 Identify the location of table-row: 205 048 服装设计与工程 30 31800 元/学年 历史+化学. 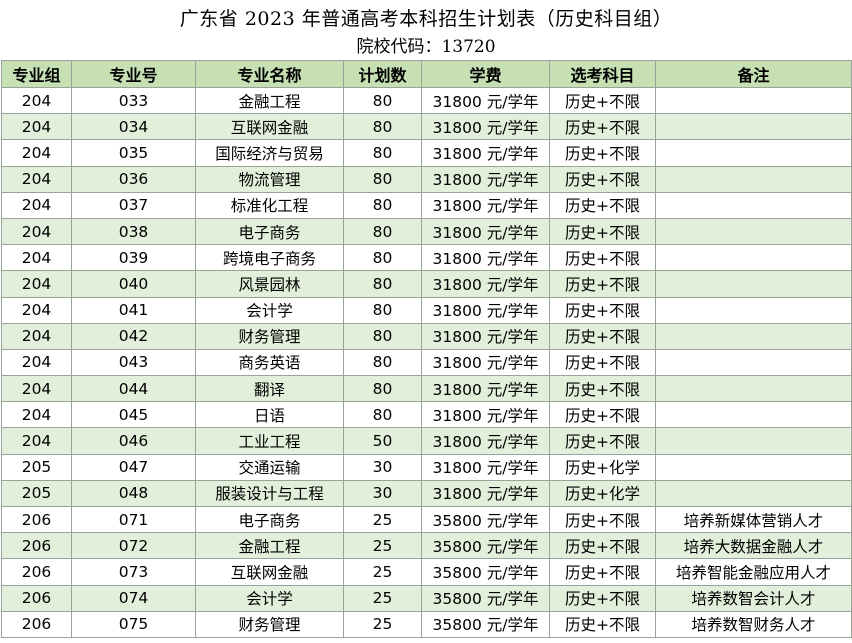
(426, 493).